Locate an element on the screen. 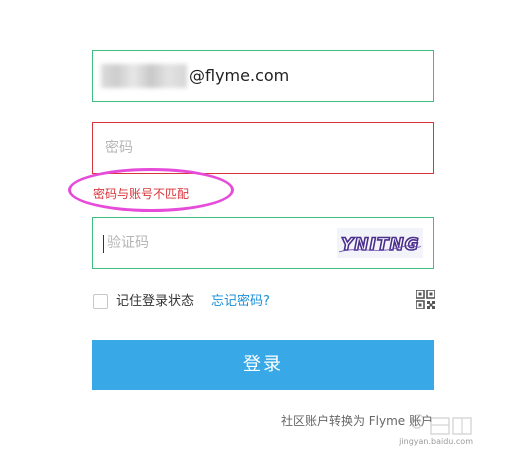  password-field: 密码 is located at coordinates (263, 148).